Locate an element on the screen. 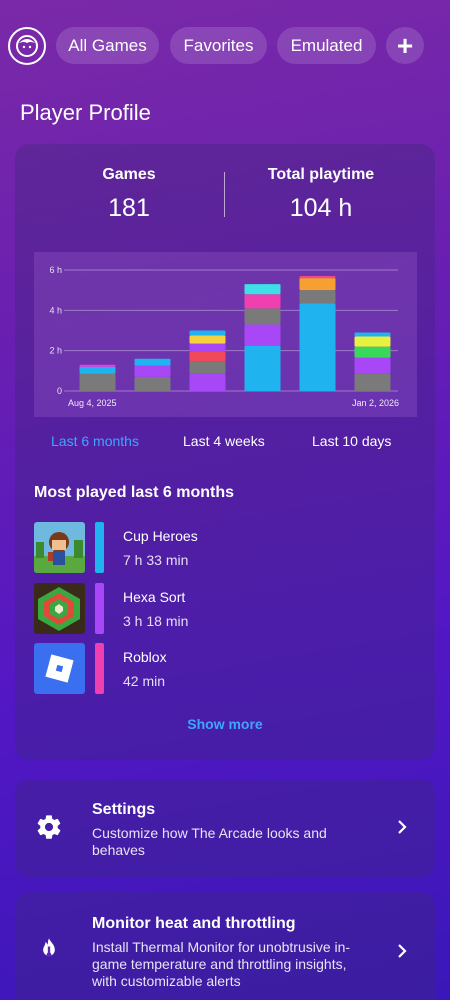  chart-y-tick-label: 2 h is located at coordinates (55, 351).